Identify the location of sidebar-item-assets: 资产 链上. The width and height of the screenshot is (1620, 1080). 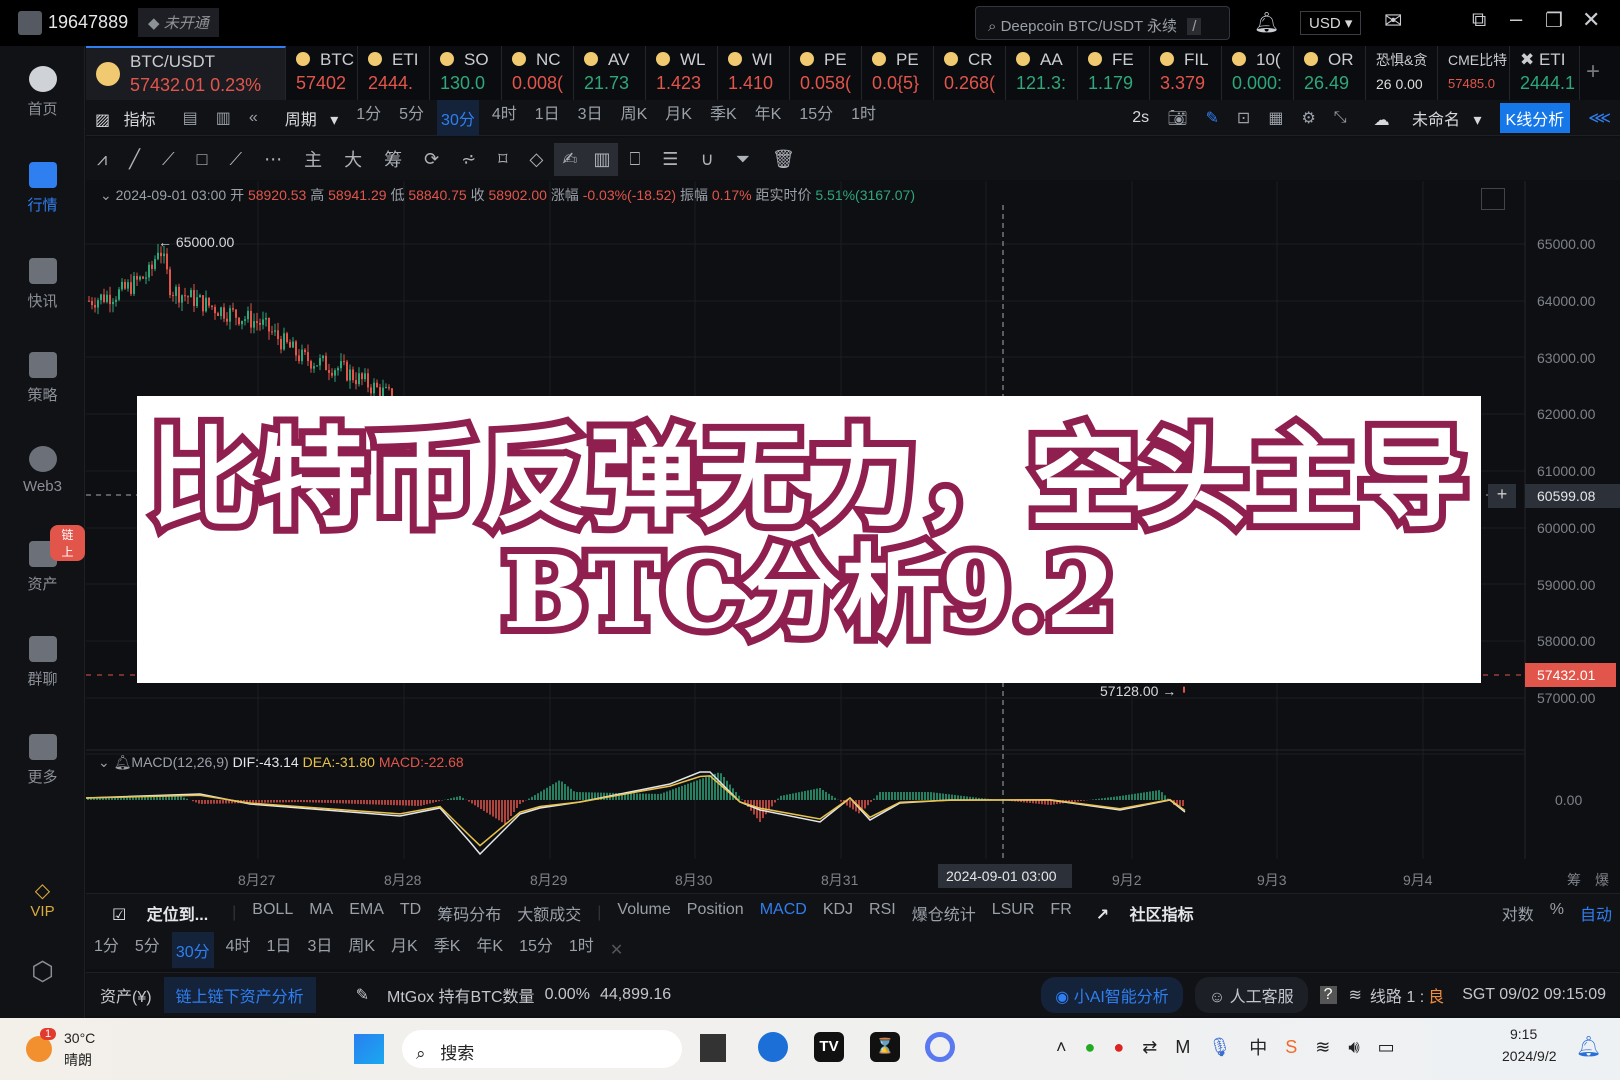
(42, 559).